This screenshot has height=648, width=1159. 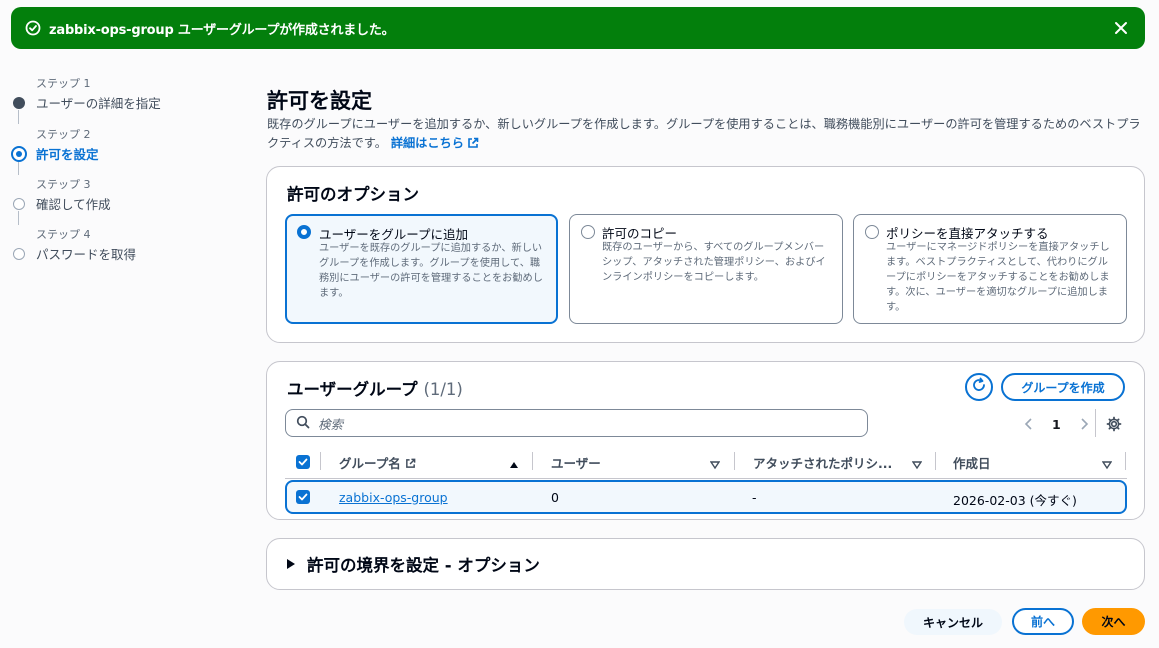 I want to click on sort-ascending-icon, so click(x=514, y=464).